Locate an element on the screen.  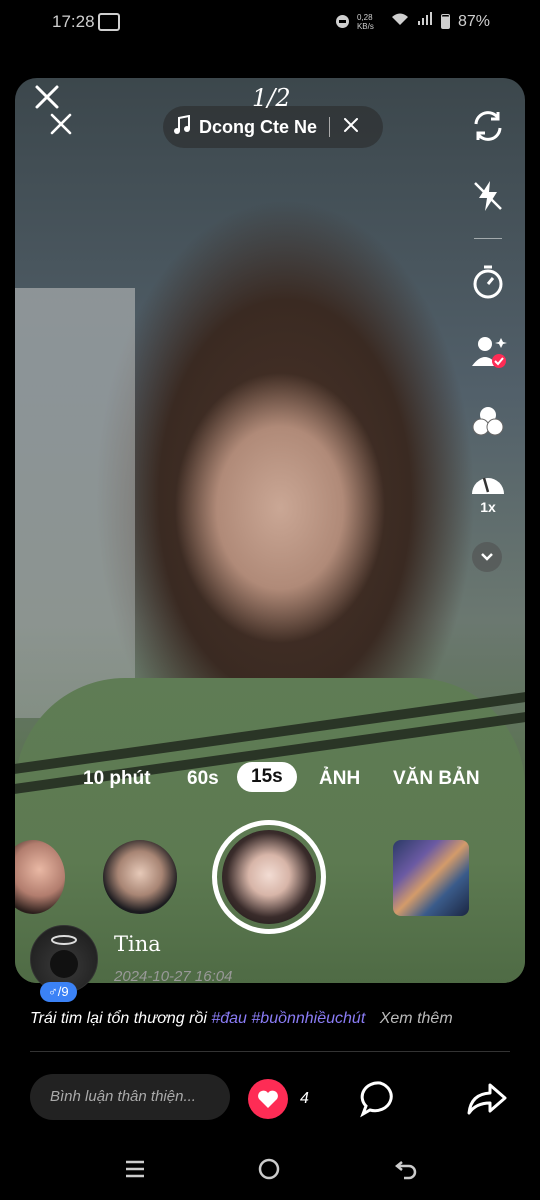
status-time: 17:28 is located at coordinates (73, 21).